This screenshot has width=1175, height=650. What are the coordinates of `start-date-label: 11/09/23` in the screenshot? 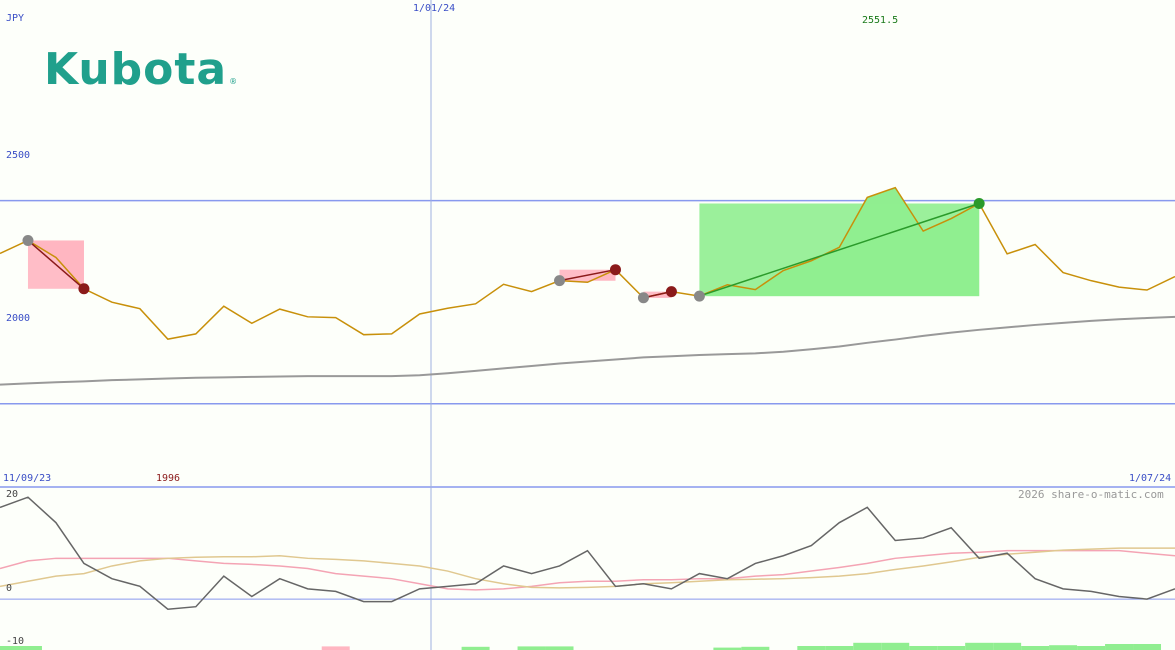 It's located at (27, 478).